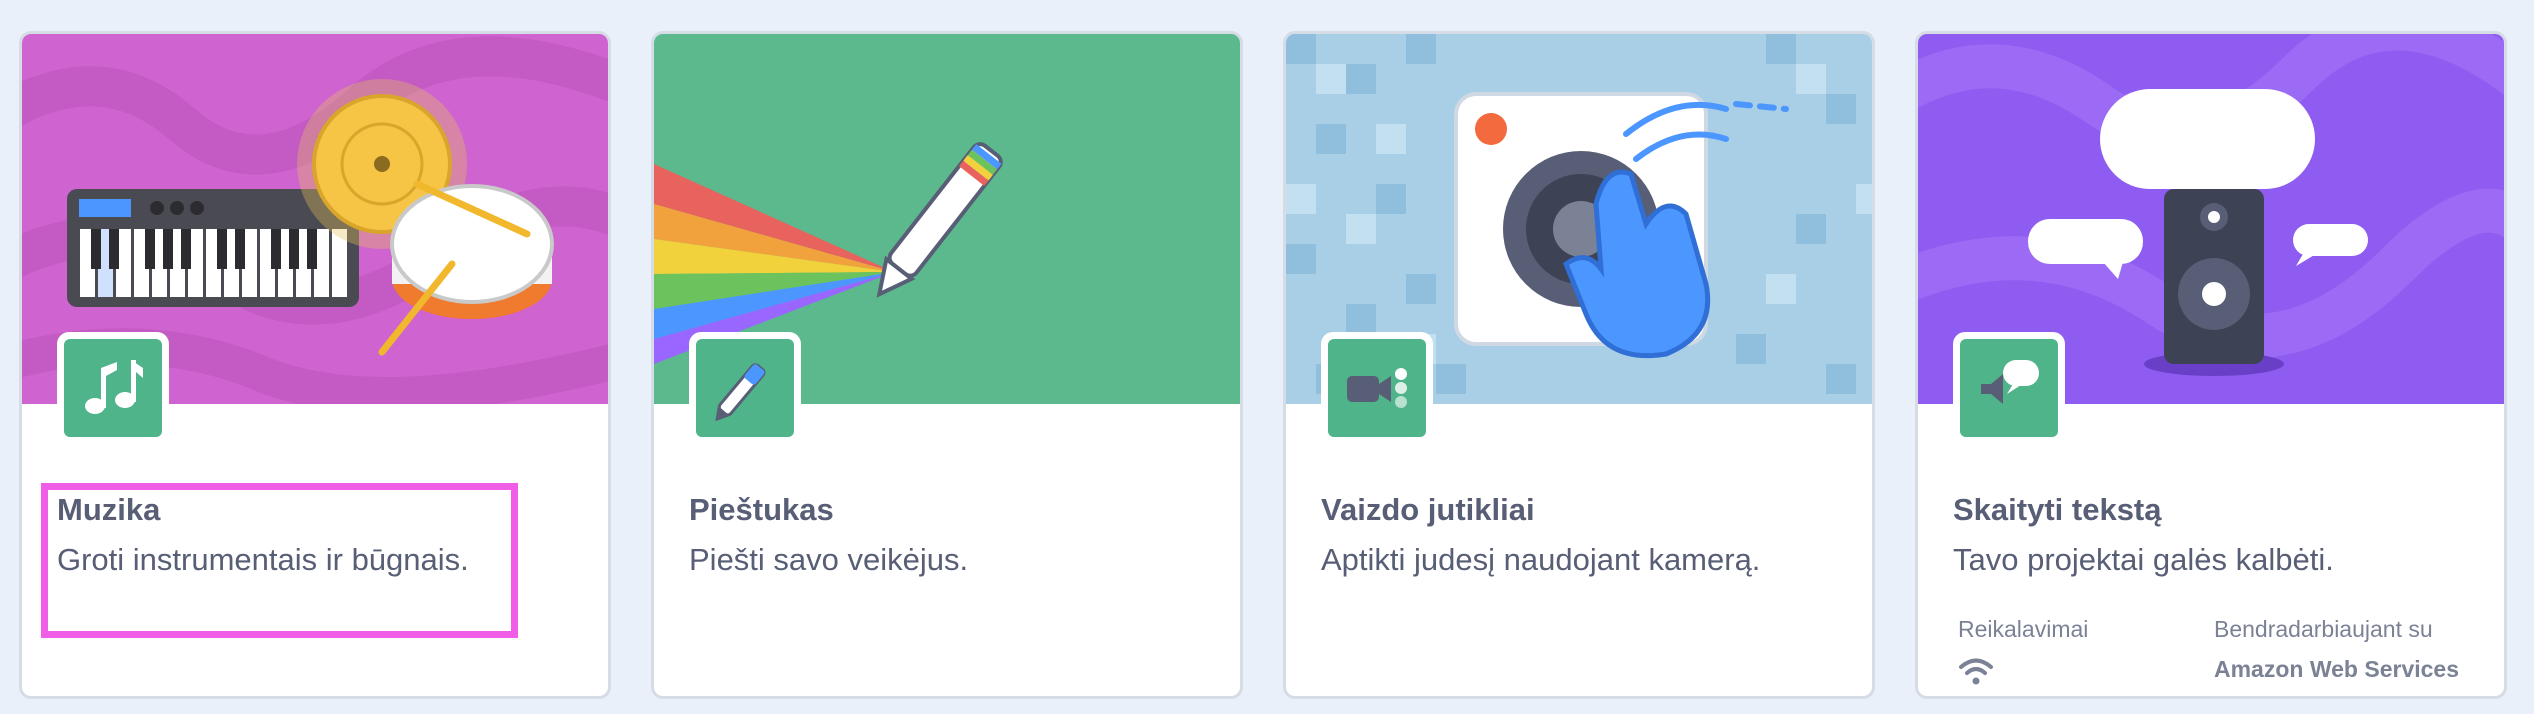  Describe the element at coordinates (2057, 509) in the screenshot. I see `extension-title: Skaityti tekstą` at that location.